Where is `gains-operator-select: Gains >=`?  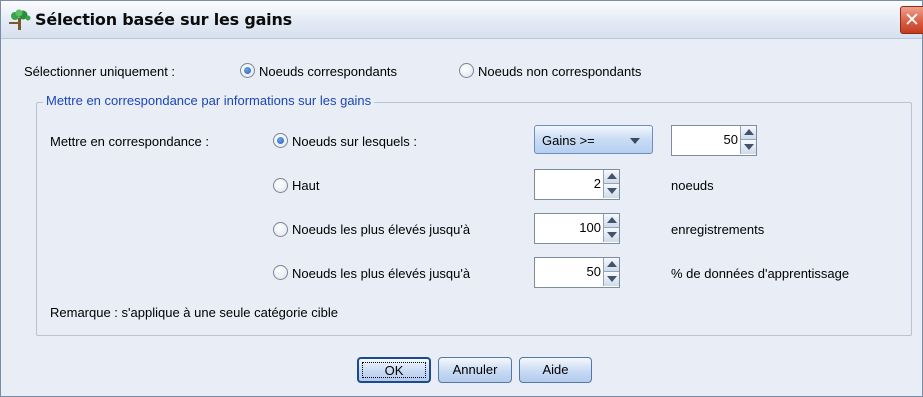 gains-operator-select: Gains >= is located at coordinates (593, 139).